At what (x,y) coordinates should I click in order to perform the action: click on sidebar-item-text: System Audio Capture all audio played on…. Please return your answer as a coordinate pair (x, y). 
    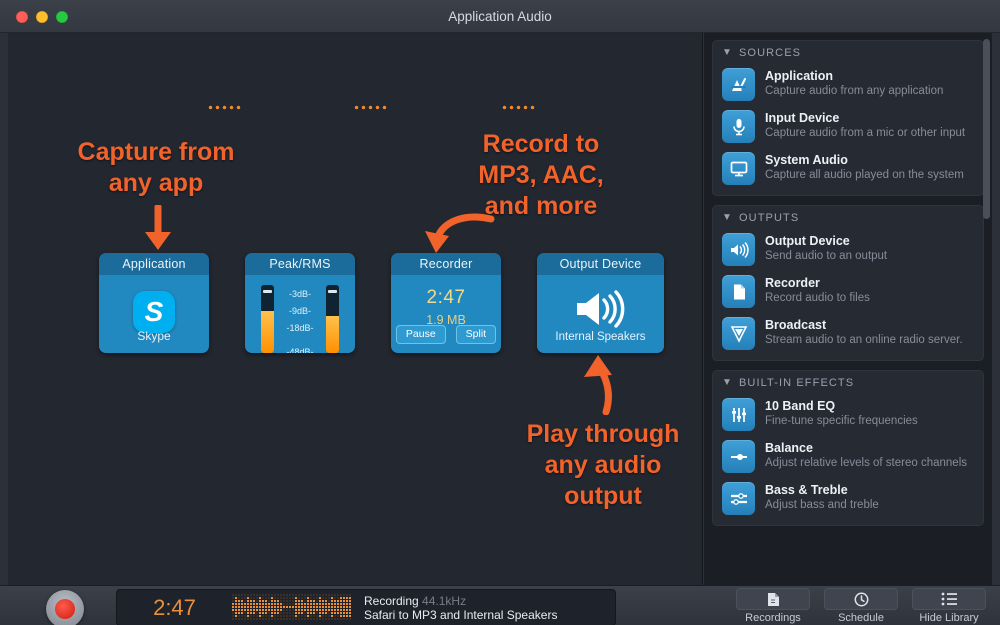
    Looking at the image, I should click on (864, 167).